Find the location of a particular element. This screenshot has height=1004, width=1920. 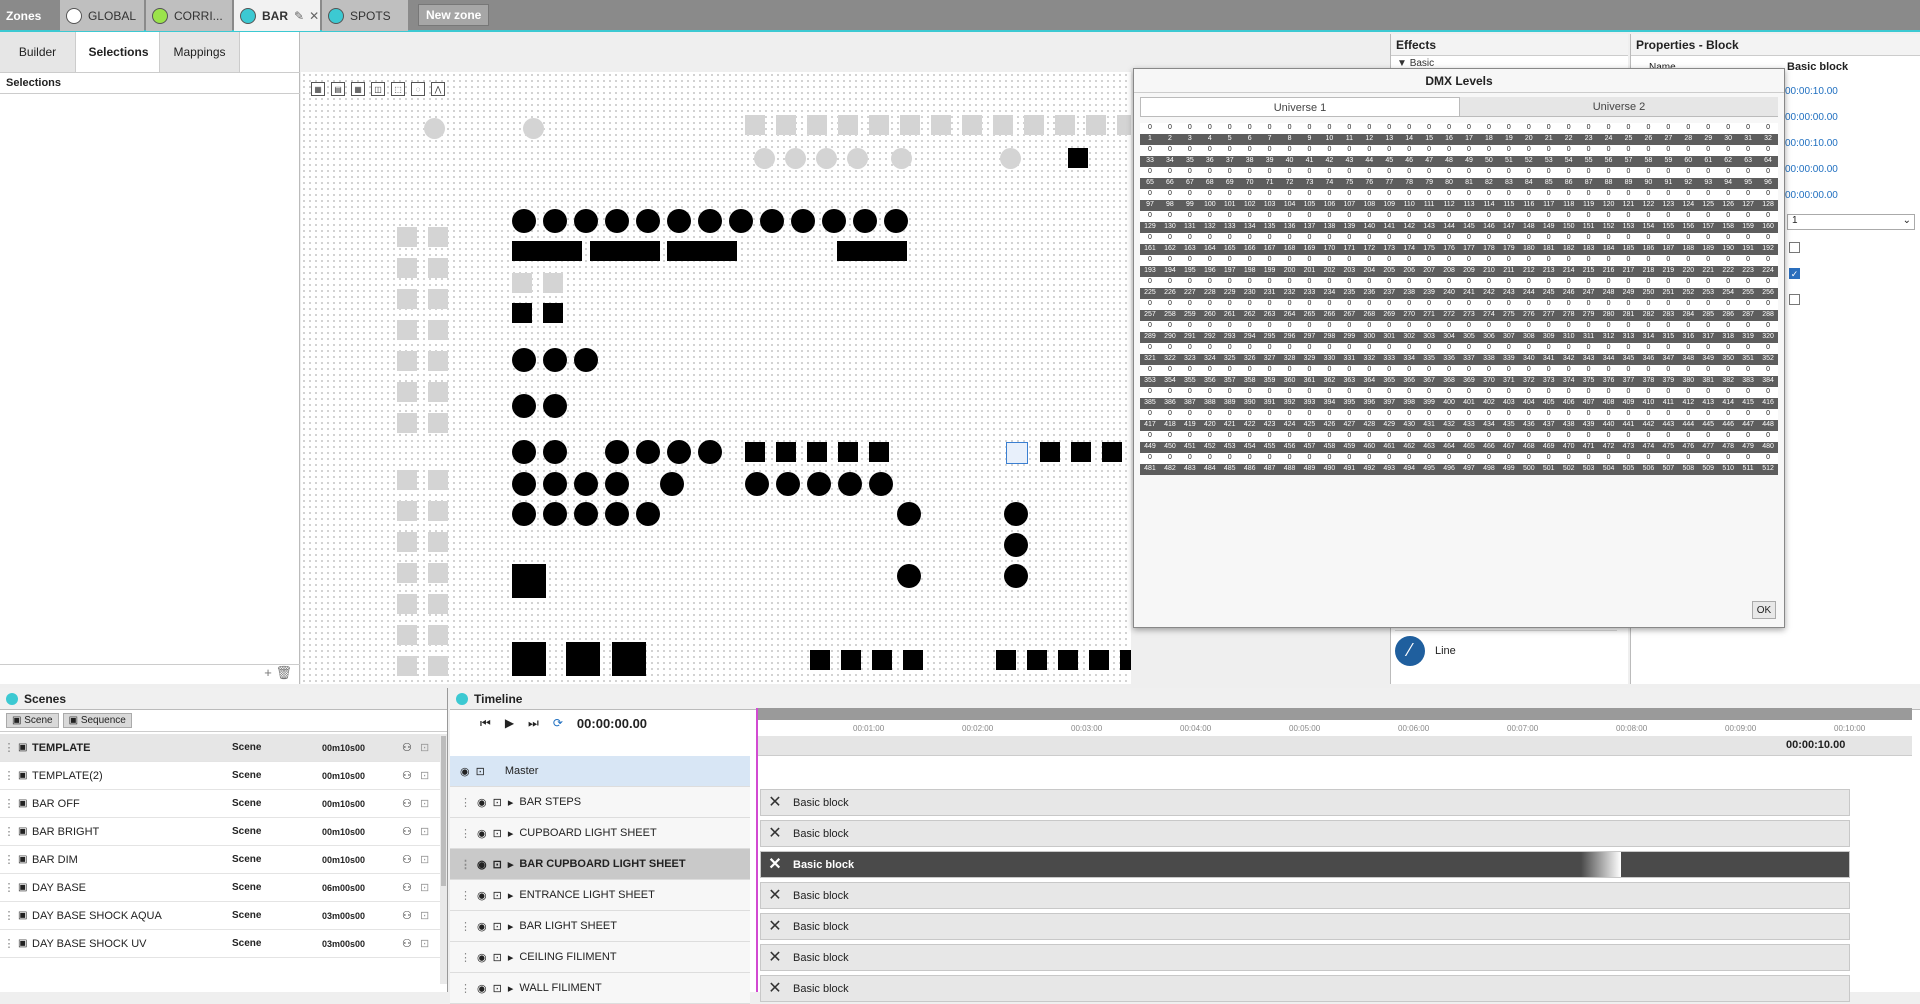

tab-selections: Selections is located at coordinates (119, 52).